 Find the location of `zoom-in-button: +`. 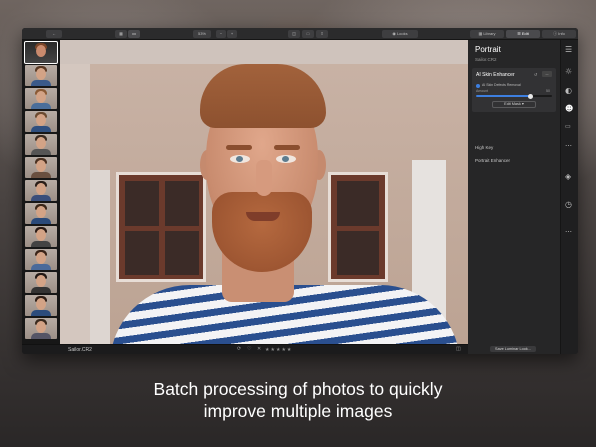

zoom-in-button: + is located at coordinates (232, 34).